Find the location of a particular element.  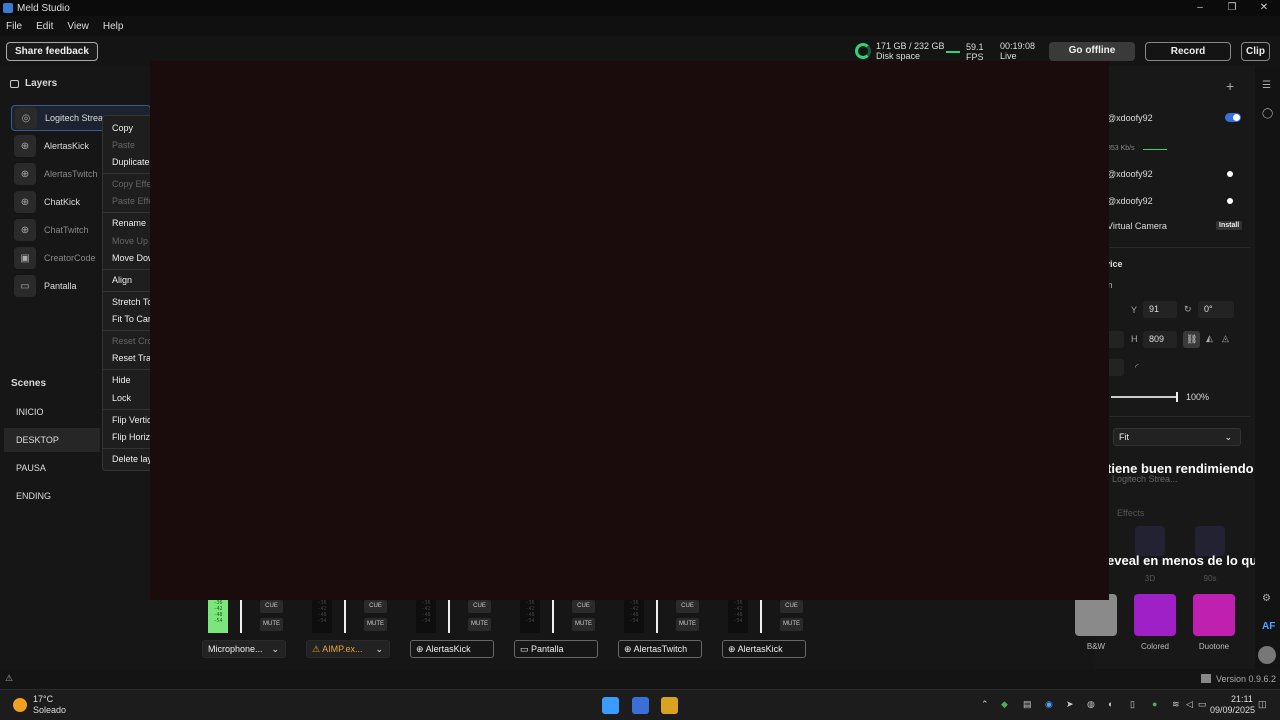

account-2-toggle is located at coordinates (1230, 174).